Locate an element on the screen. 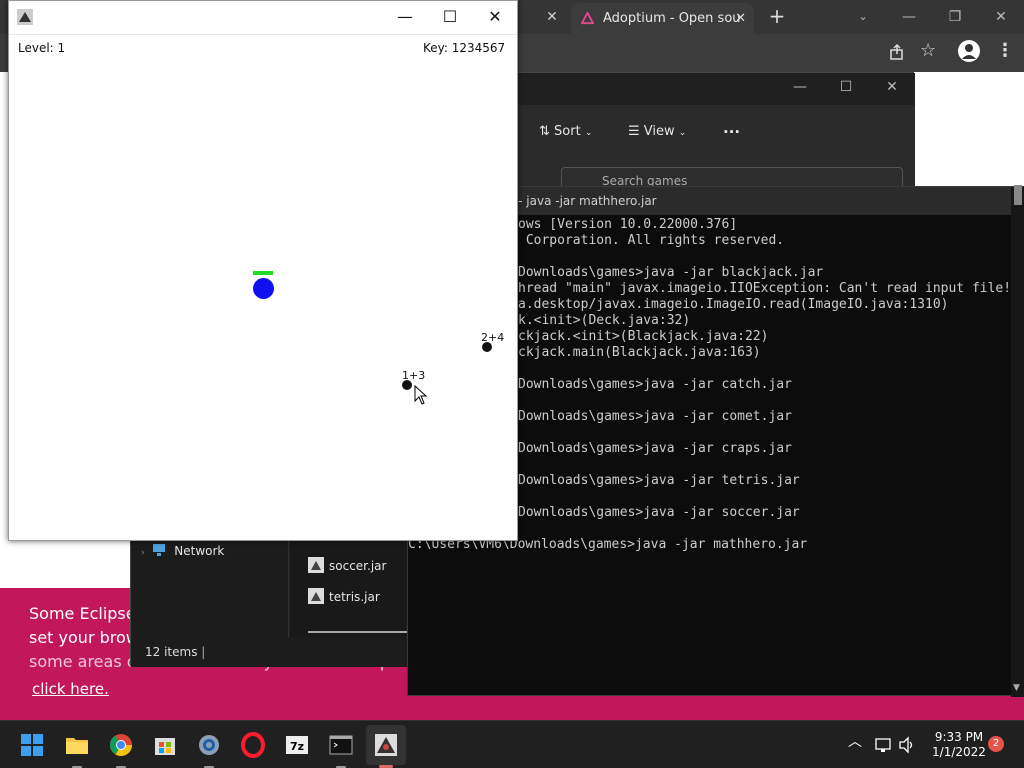  java-app-icon is located at coordinates (25, 17).